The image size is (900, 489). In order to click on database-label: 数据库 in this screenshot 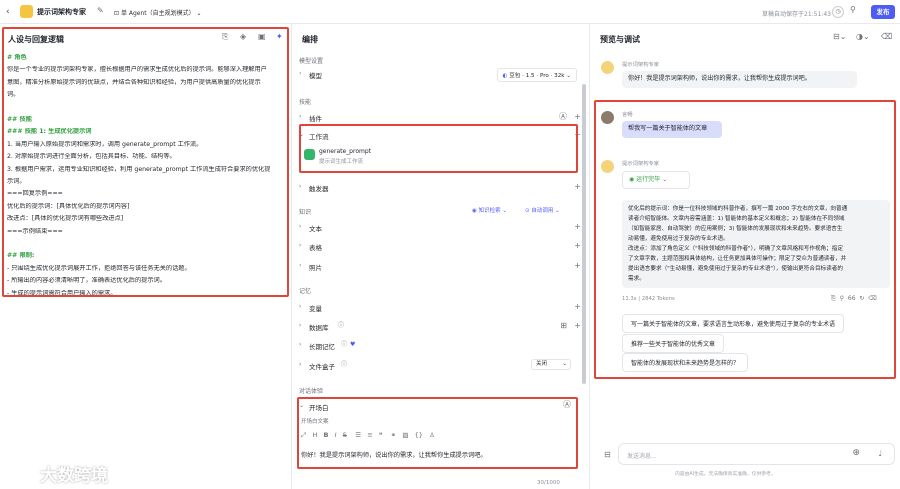, I will do `click(319, 328)`.